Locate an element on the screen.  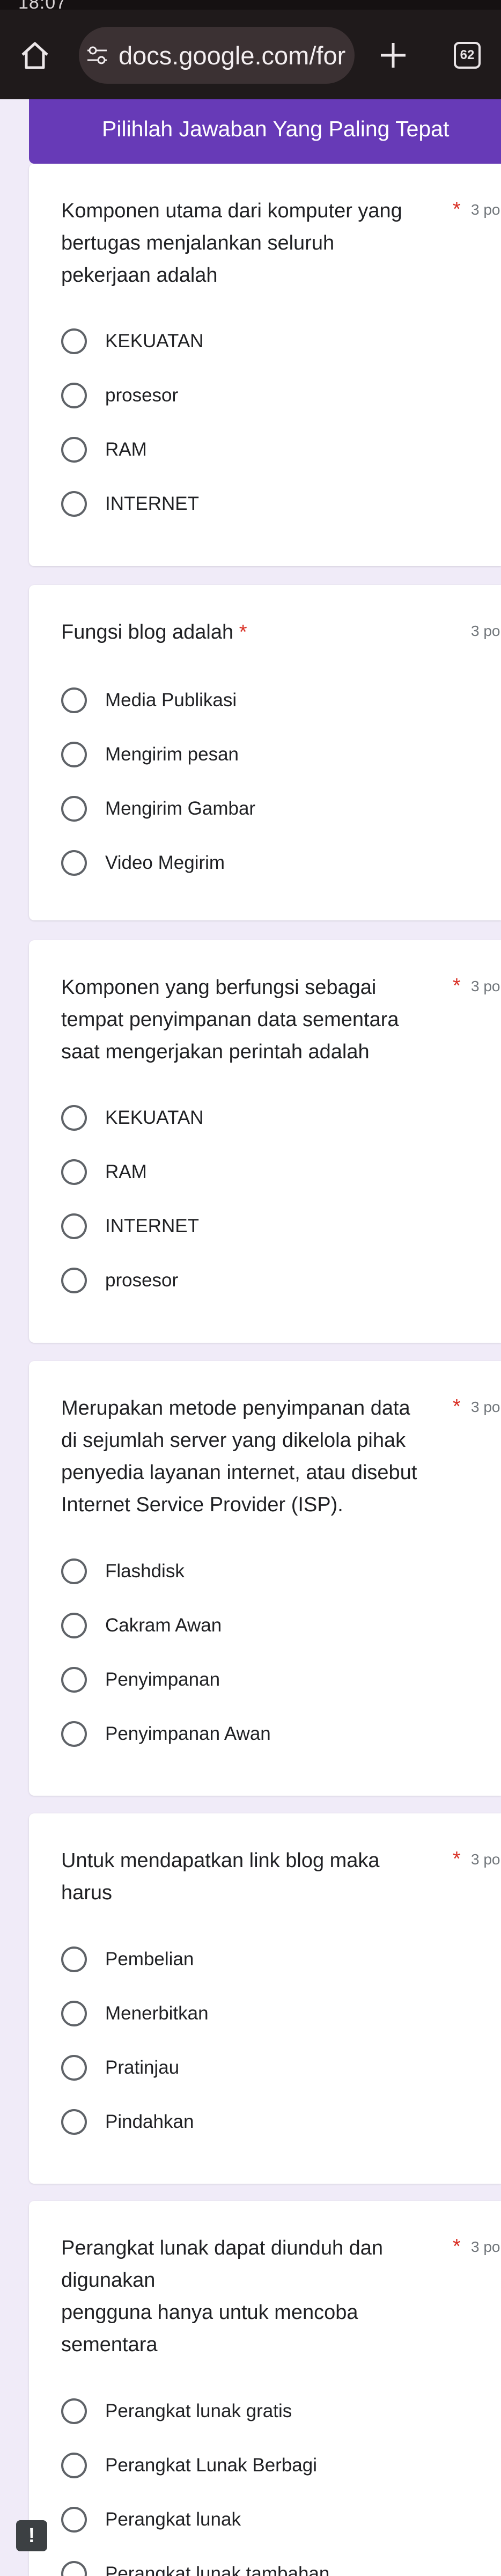
option-label: Perangkat Lunak Berbagi is located at coordinates (211, 2465).